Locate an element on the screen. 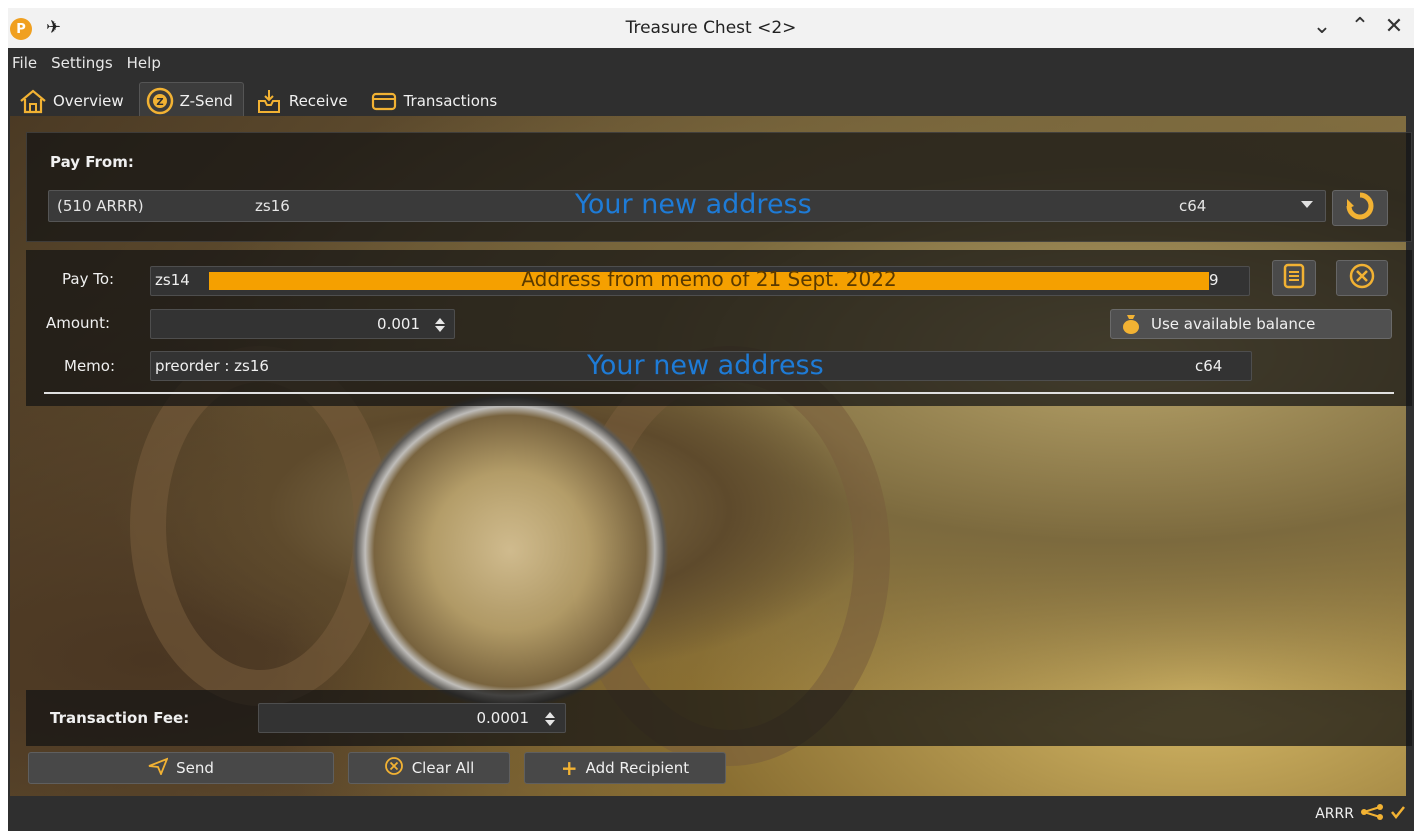 The height and width of the screenshot is (831, 1414). menu-file: File is located at coordinates (24, 63).